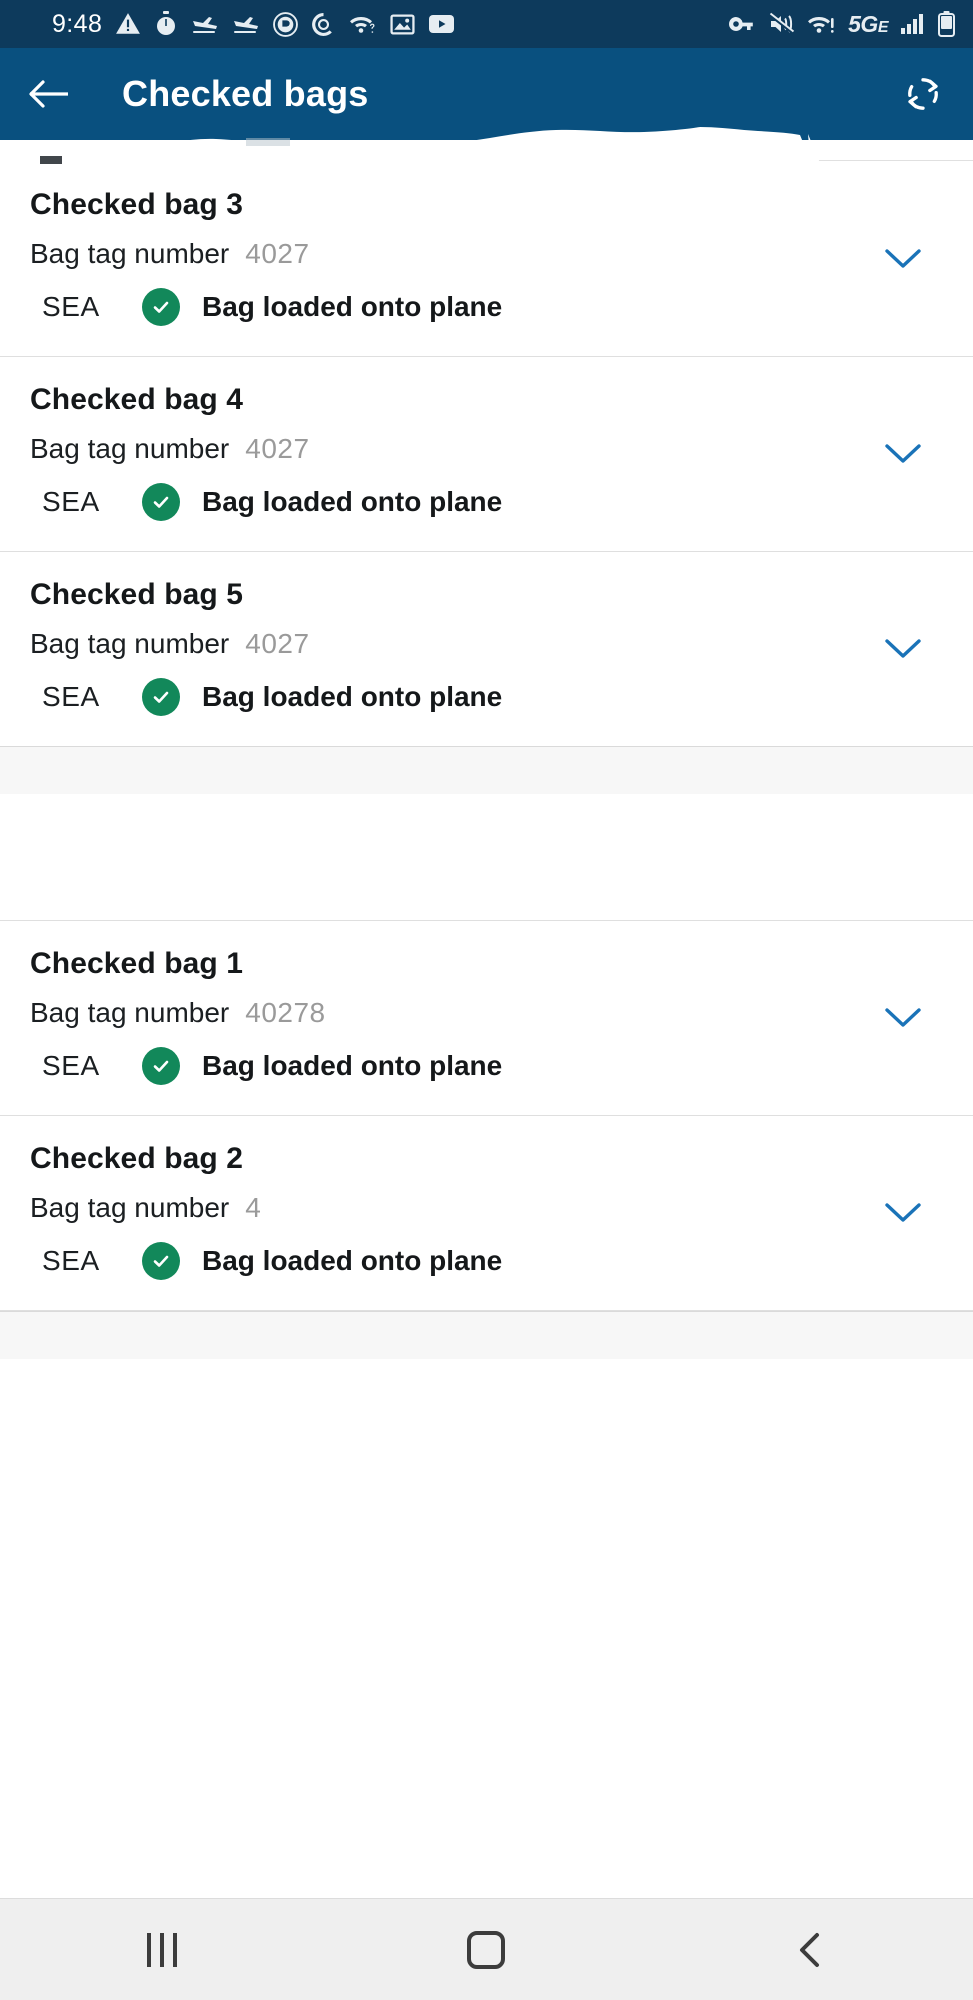 The height and width of the screenshot is (2000, 973). Describe the element at coordinates (486, 1335) in the screenshot. I see `list-bottom-band` at that location.